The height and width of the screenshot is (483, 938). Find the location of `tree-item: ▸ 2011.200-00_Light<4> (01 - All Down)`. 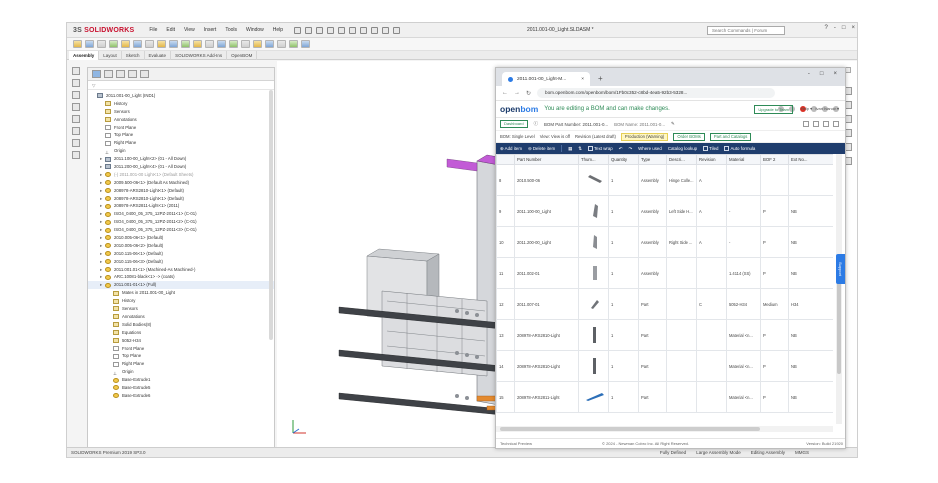

tree-item: ▸ 2011.200-00_Light<4> (01 - All Down) is located at coordinates (181, 167).